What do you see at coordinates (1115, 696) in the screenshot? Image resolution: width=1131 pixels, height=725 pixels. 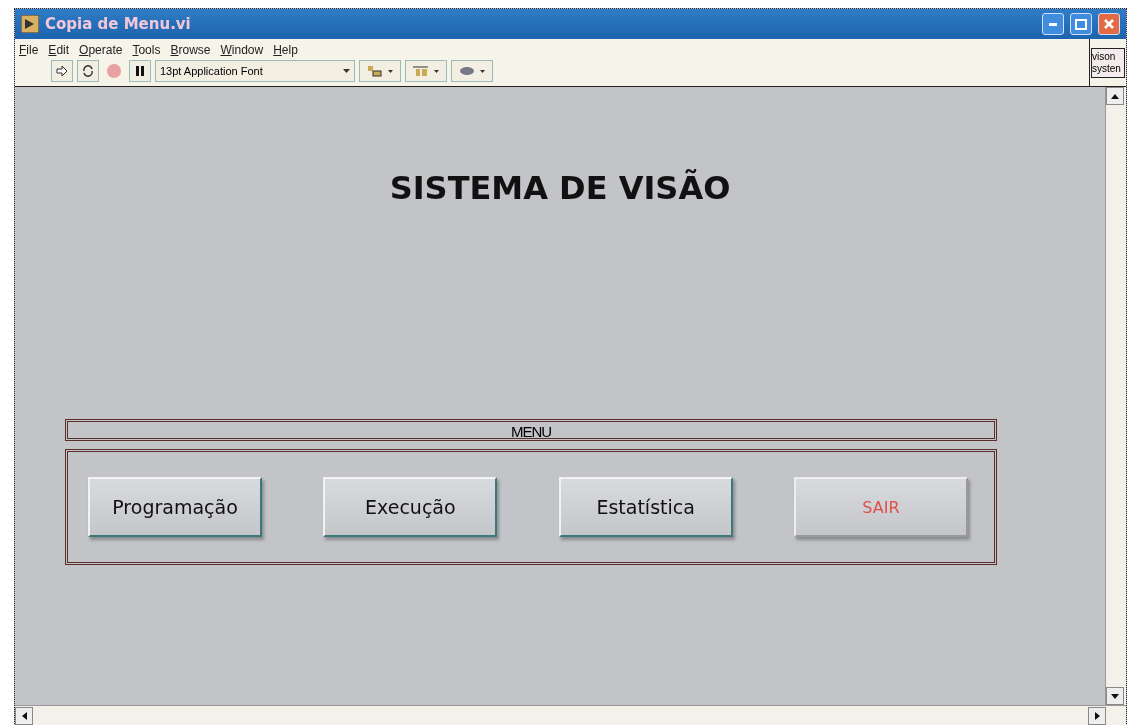 I see `down-arrow-icon` at bounding box center [1115, 696].